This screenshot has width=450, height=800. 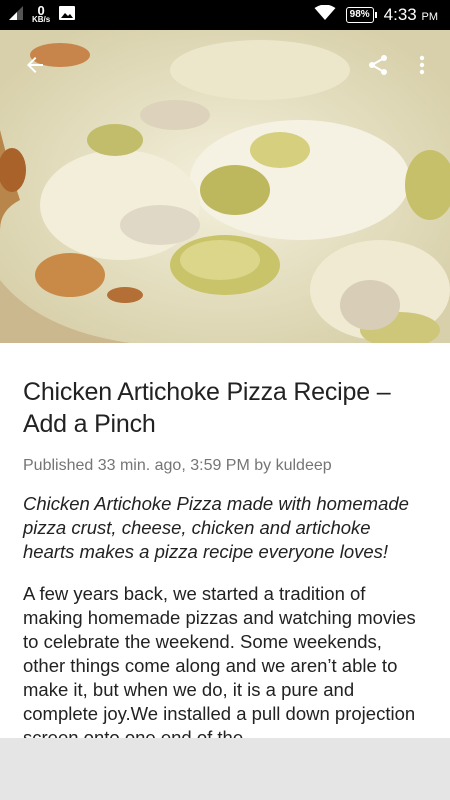 I want to click on wifi-icon, so click(x=325, y=15).